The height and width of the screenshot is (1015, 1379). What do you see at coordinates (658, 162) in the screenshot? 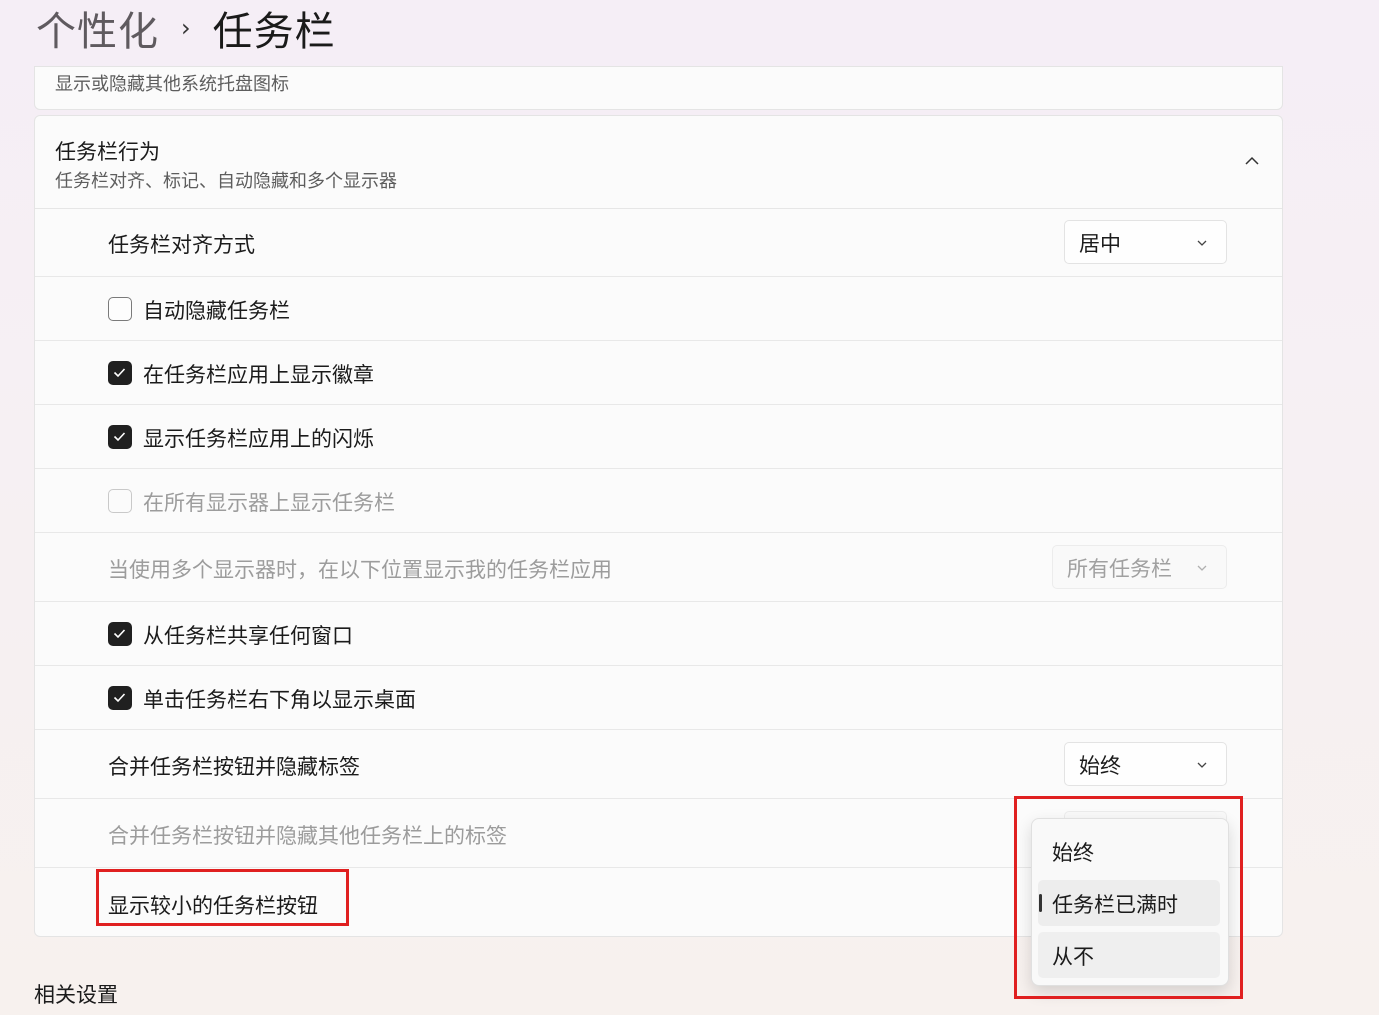
I see `taskbar-behavior-header: 任务栏行为 任务栏对齐、标记、自动隐藏和多个显示器` at bounding box center [658, 162].